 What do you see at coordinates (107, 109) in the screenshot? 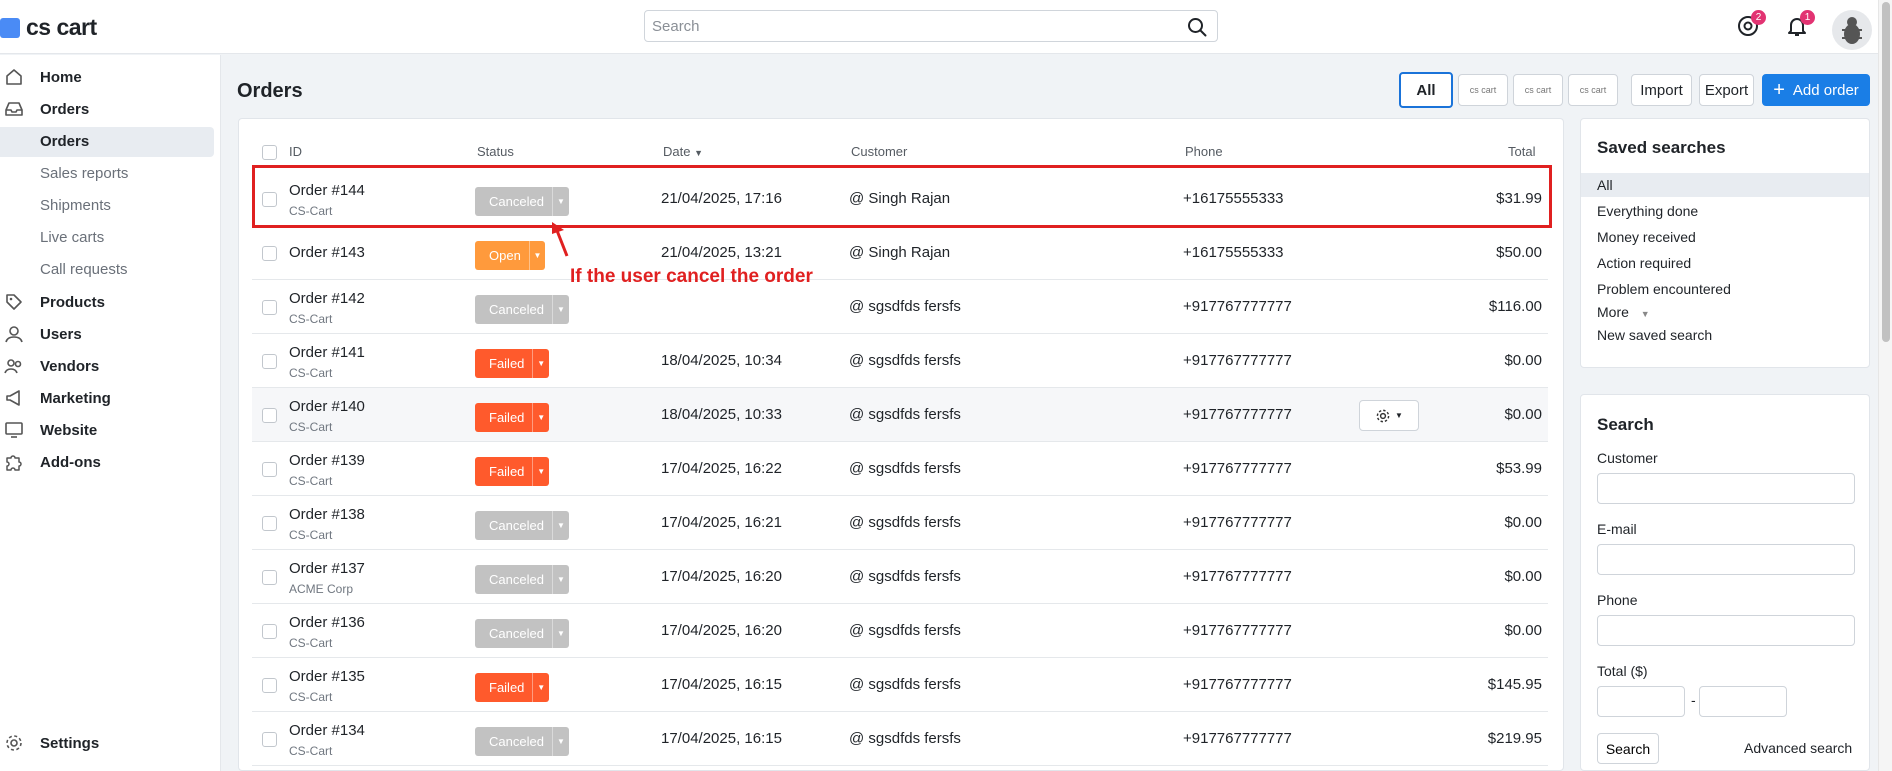
I see `sidebar-item-orders: Orders` at bounding box center [107, 109].